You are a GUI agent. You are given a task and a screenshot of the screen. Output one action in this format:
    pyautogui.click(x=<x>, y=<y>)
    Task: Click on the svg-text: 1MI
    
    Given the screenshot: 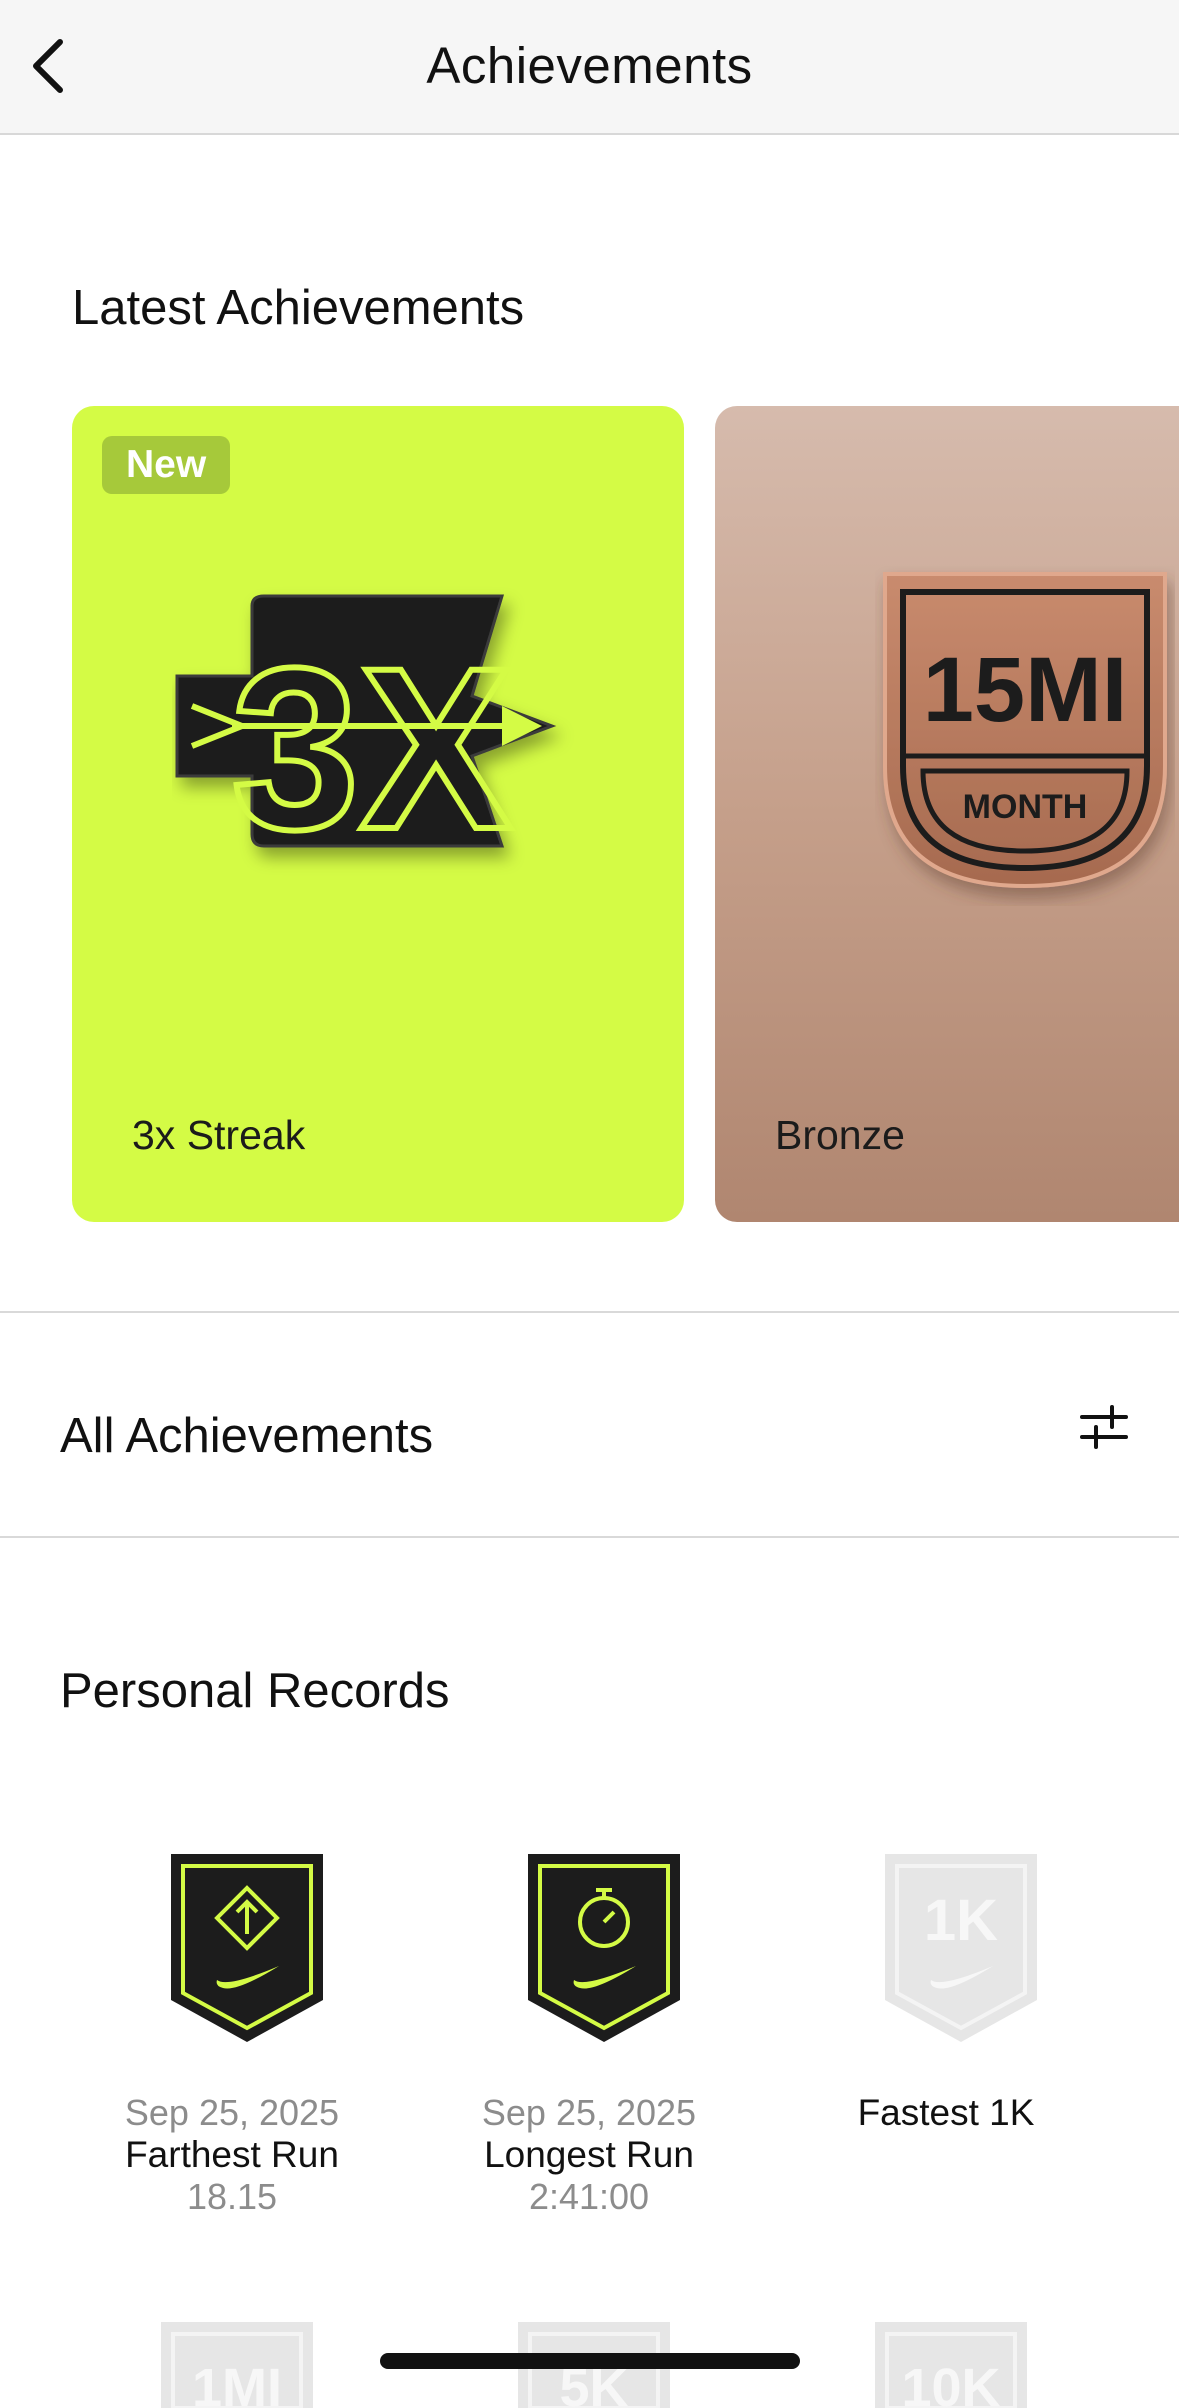 What is the action you would take?
    pyautogui.click(x=237, y=2383)
    